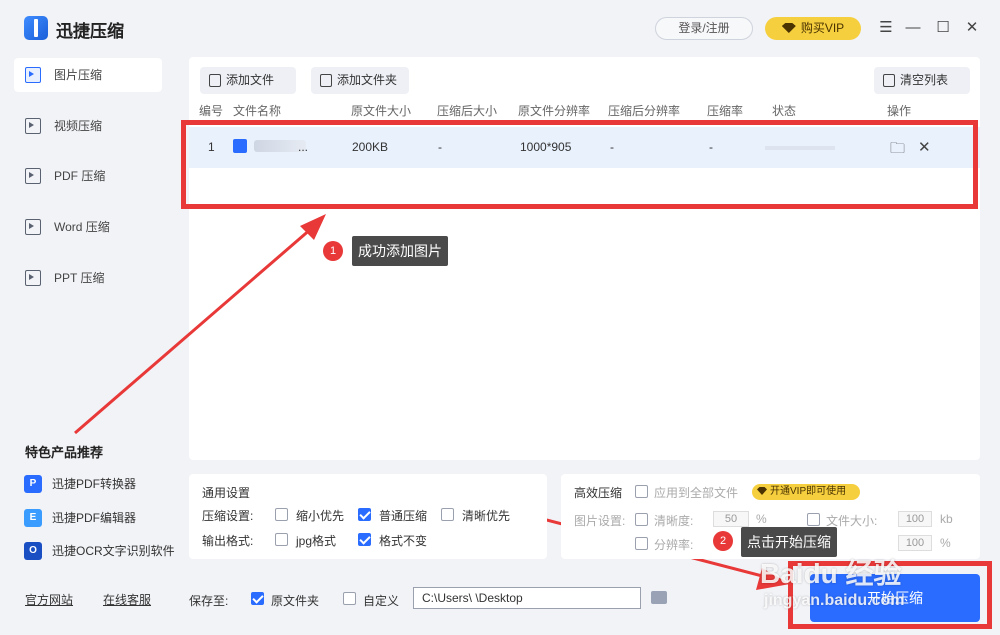  What do you see at coordinates (364, 514) in the screenshot?
I see `checkbox-normal-compress` at bounding box center [364, 514].